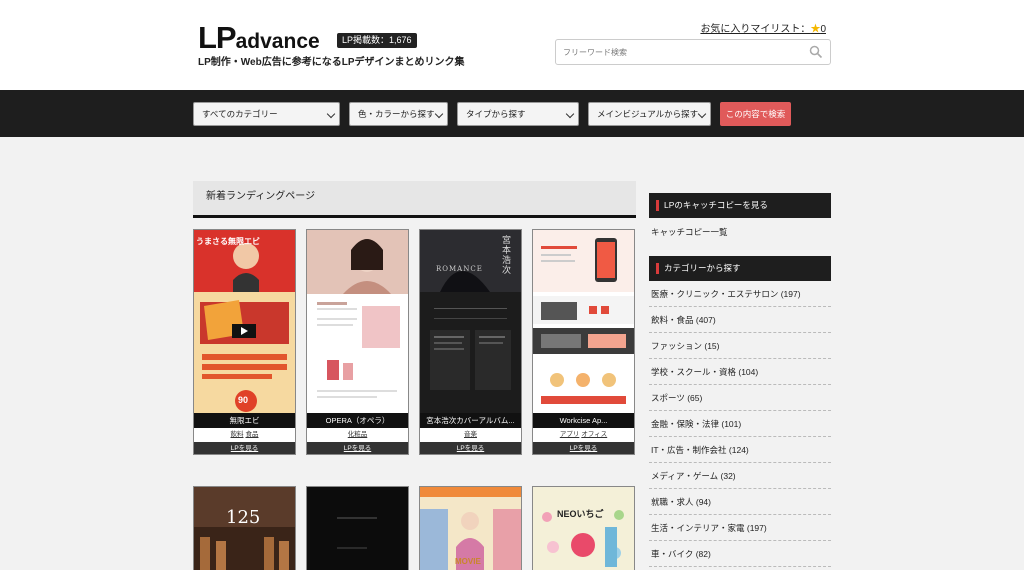  I want to click on category-item: スポーツ (65), so click(740, 398).